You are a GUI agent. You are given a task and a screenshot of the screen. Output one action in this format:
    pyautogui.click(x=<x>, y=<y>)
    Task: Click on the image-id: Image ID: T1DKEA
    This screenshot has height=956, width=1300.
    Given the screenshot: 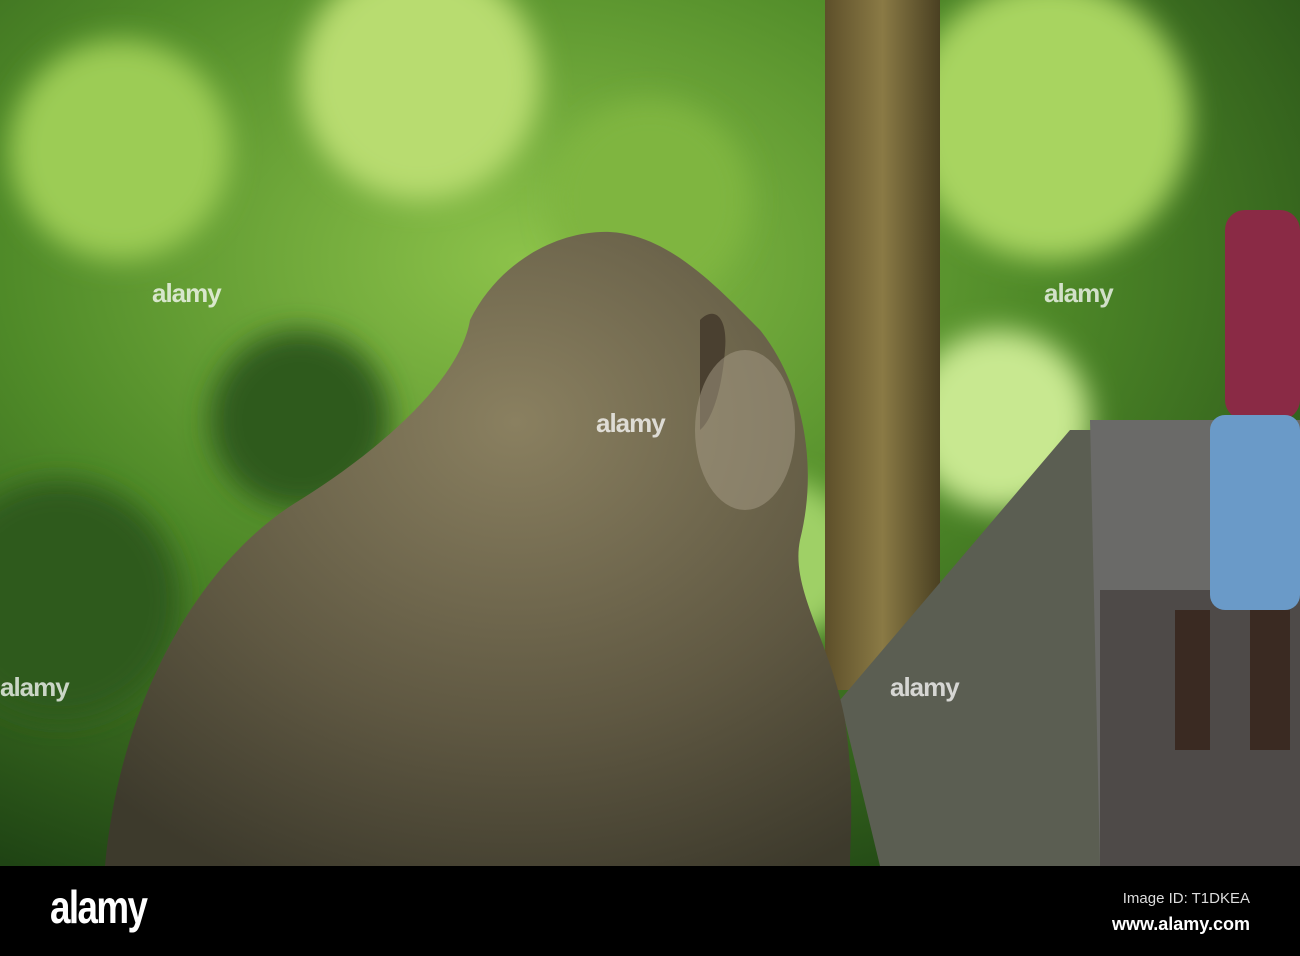 What is the action you would take?
    pyautogui.click(x=1186, y=898)
    